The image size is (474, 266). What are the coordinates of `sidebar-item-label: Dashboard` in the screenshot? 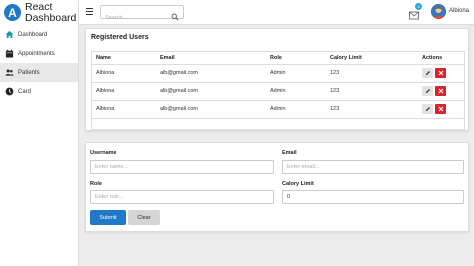 It's located at (33, 34).